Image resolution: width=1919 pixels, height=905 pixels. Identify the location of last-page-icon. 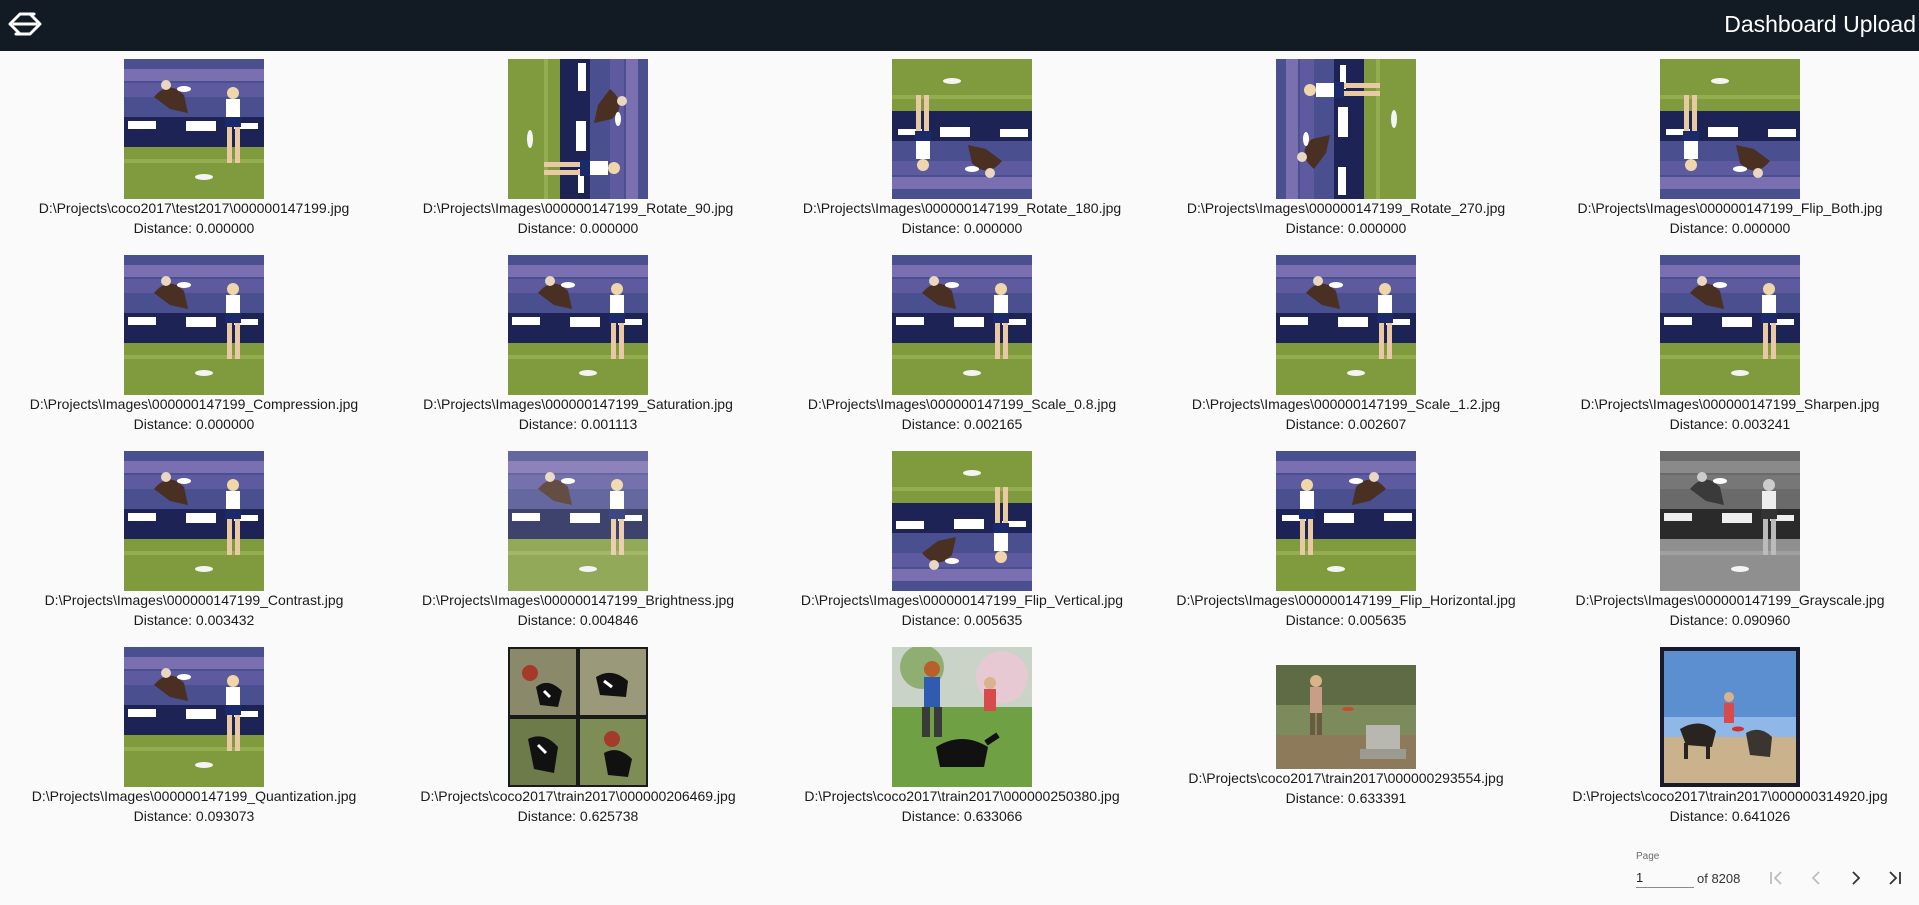
(1895, 878).